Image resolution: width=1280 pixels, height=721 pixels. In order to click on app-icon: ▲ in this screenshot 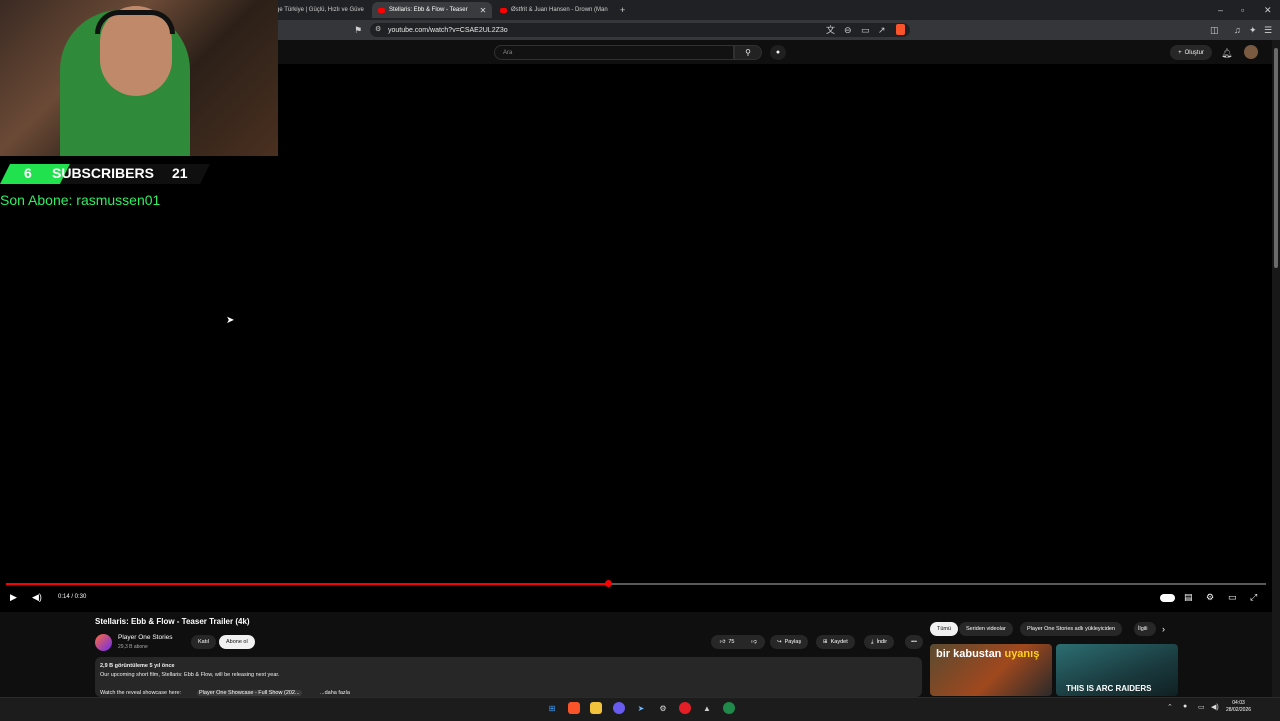, I will do `click(707, 708)`.